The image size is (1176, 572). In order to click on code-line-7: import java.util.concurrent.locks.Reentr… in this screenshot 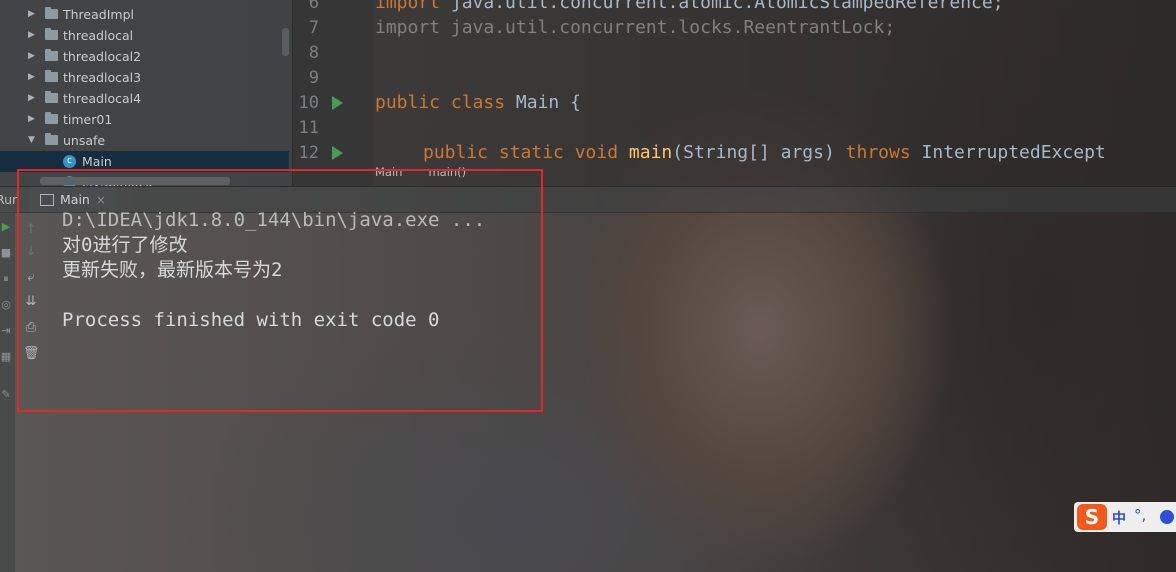, I will do `click(635, 27)`.